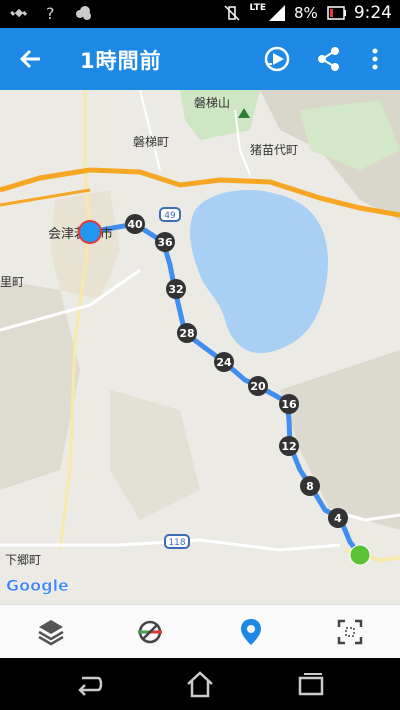 The width and height of the screenshot is (400, 710). I want to click on label-bandai-machi: 磐梯町, so click(151, 142).